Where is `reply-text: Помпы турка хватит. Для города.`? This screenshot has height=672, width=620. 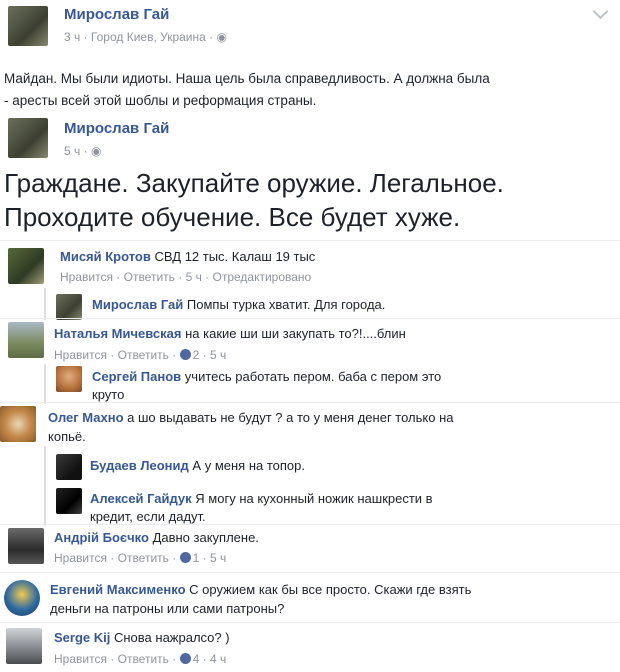
reply-text: Помпы турка хватит. Для города. is located at coordinates (286, 304).